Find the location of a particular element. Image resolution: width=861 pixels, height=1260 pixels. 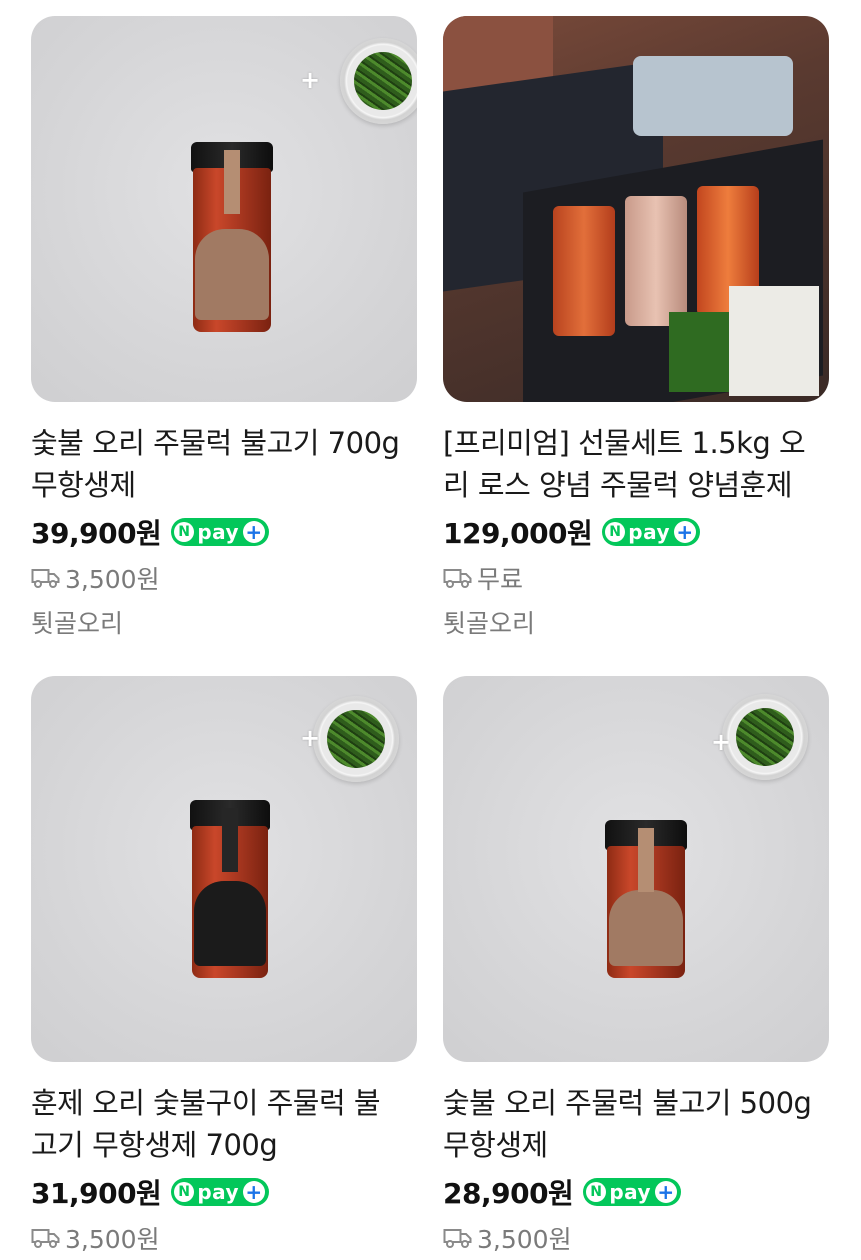

product-image is located at coordinates (636, 209).